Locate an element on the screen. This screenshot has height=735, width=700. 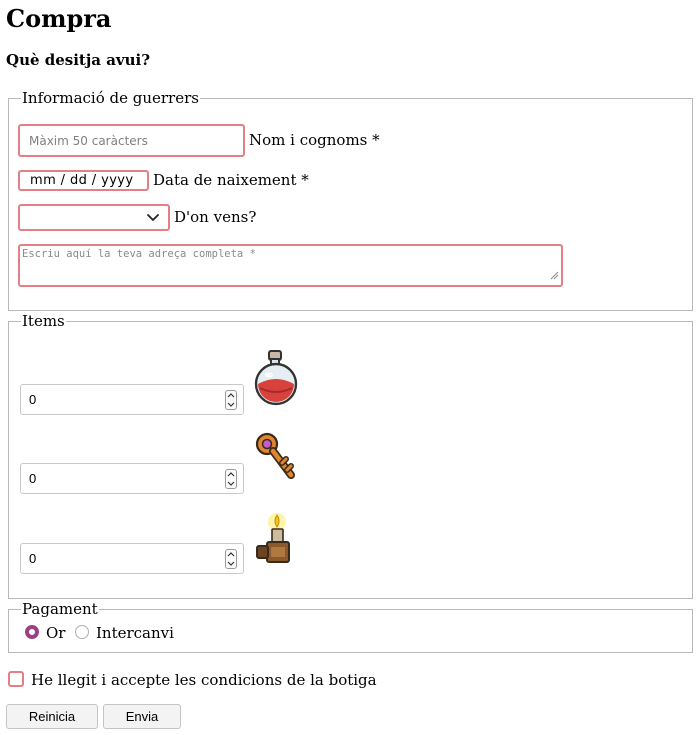
birthdate-input: mm / dd / yyyy is located at coordinates (83, 180).